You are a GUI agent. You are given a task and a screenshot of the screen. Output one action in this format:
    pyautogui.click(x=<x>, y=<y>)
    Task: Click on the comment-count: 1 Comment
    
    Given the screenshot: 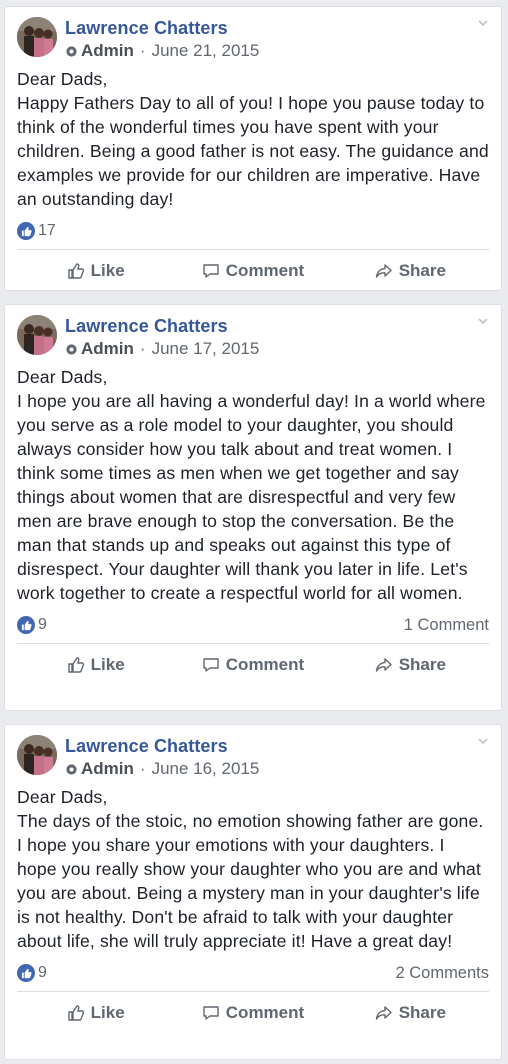 What is the action you would take?
    pyautogui.click(x=446, y=625)
    